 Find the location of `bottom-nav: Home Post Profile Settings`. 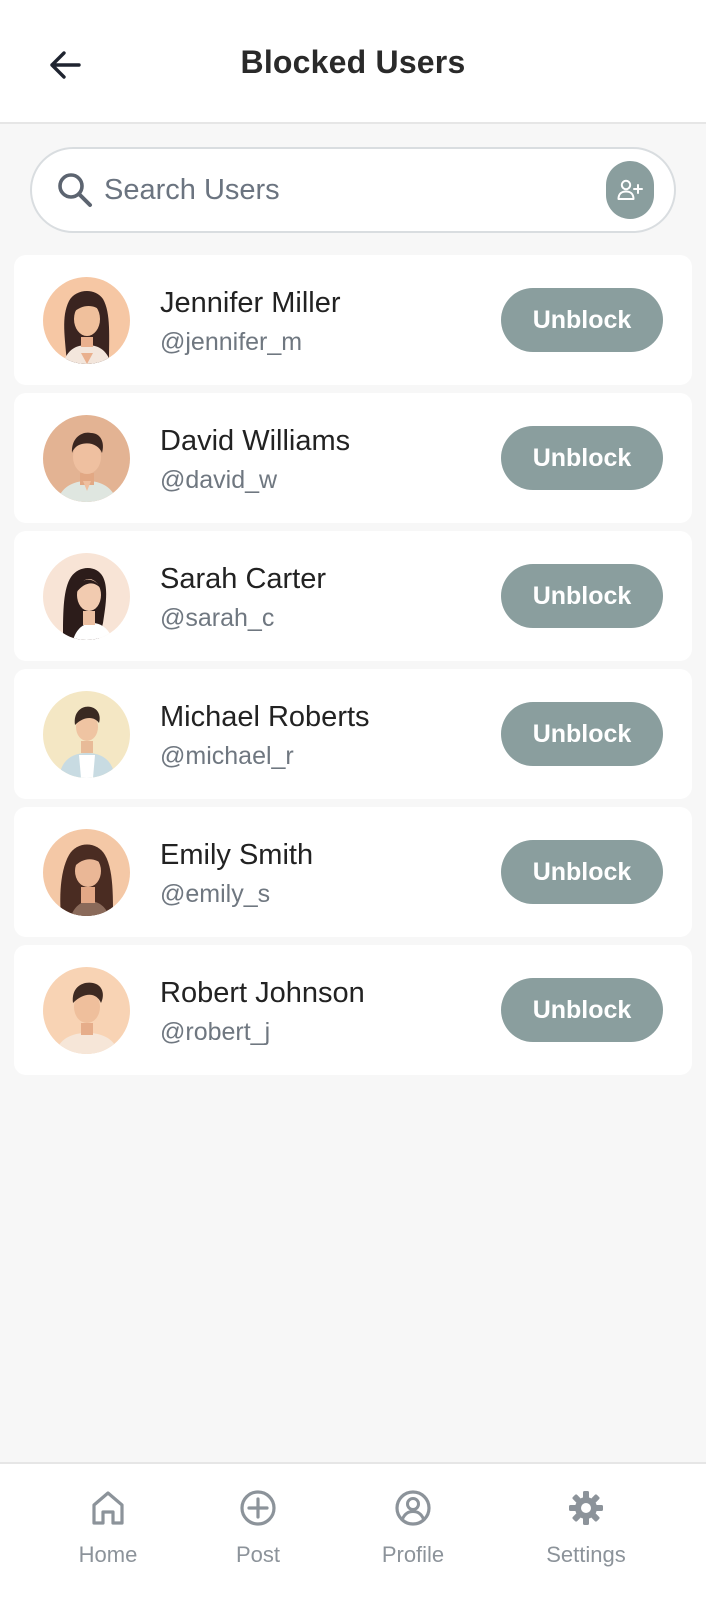

bottom-nav: Home Post Profile Settings is located at coordinates (353, 1531).